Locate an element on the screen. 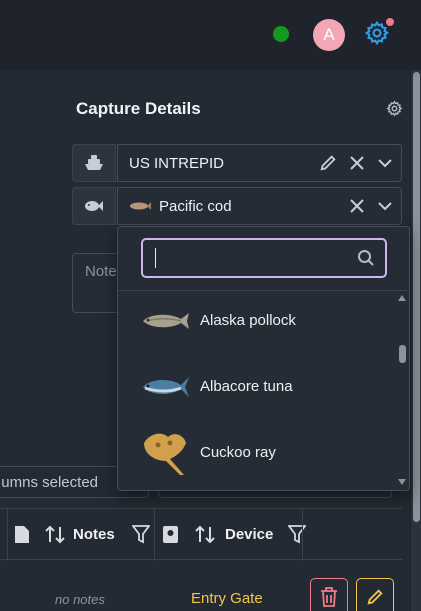  option-label: Cuckoo ray is located at coordinates (238, 452).